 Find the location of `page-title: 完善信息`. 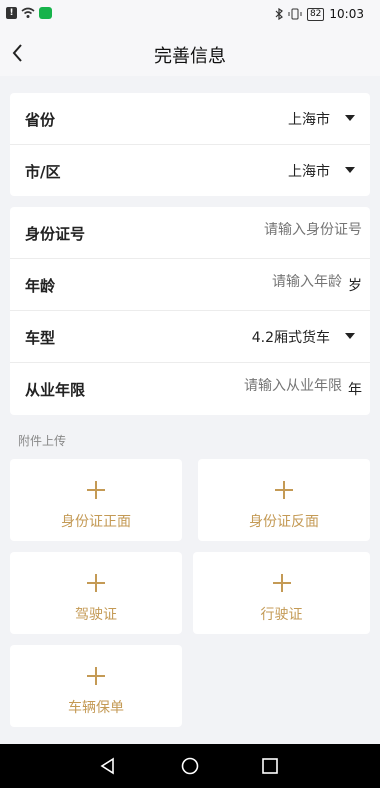

page-title: 完善信息 is located at coordinates (190, 56).